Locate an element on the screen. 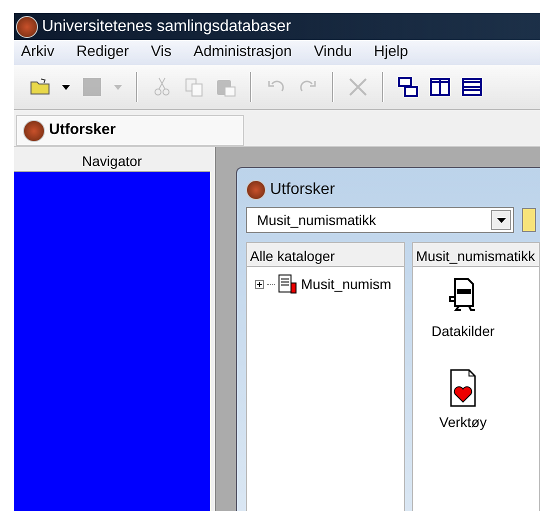 This screenshot has width=540, height=511. item-label: Datakilder is located at coordinates (463, 331).